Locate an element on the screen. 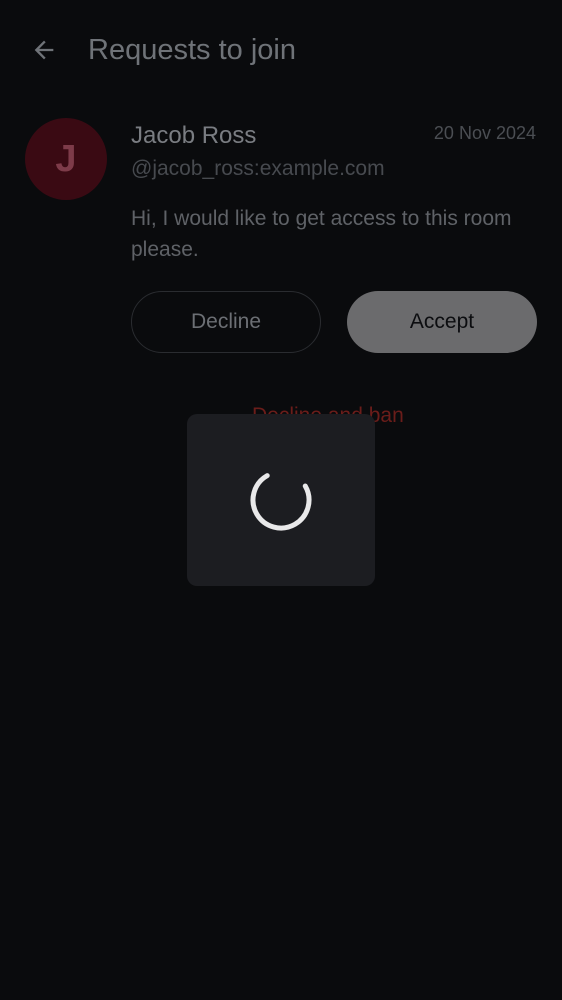 This screenshot has width=562, height=1000. requester-user-id: @jacob_ross:example.com is located at coordinates (258, 168).